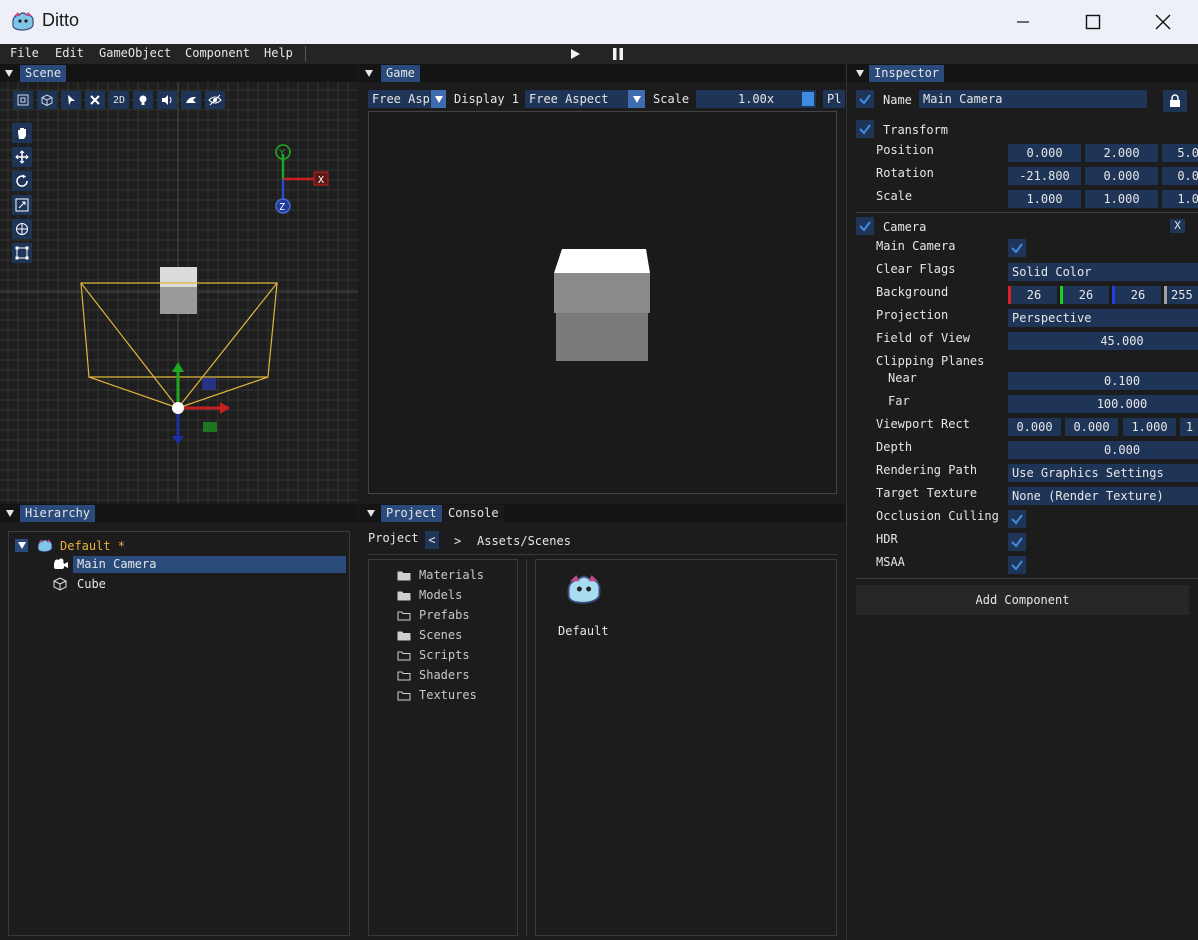  What do you see at coordinates (457, 541) in the screenshot?
I see `forward-button: >` at bounding box center [457, 541].